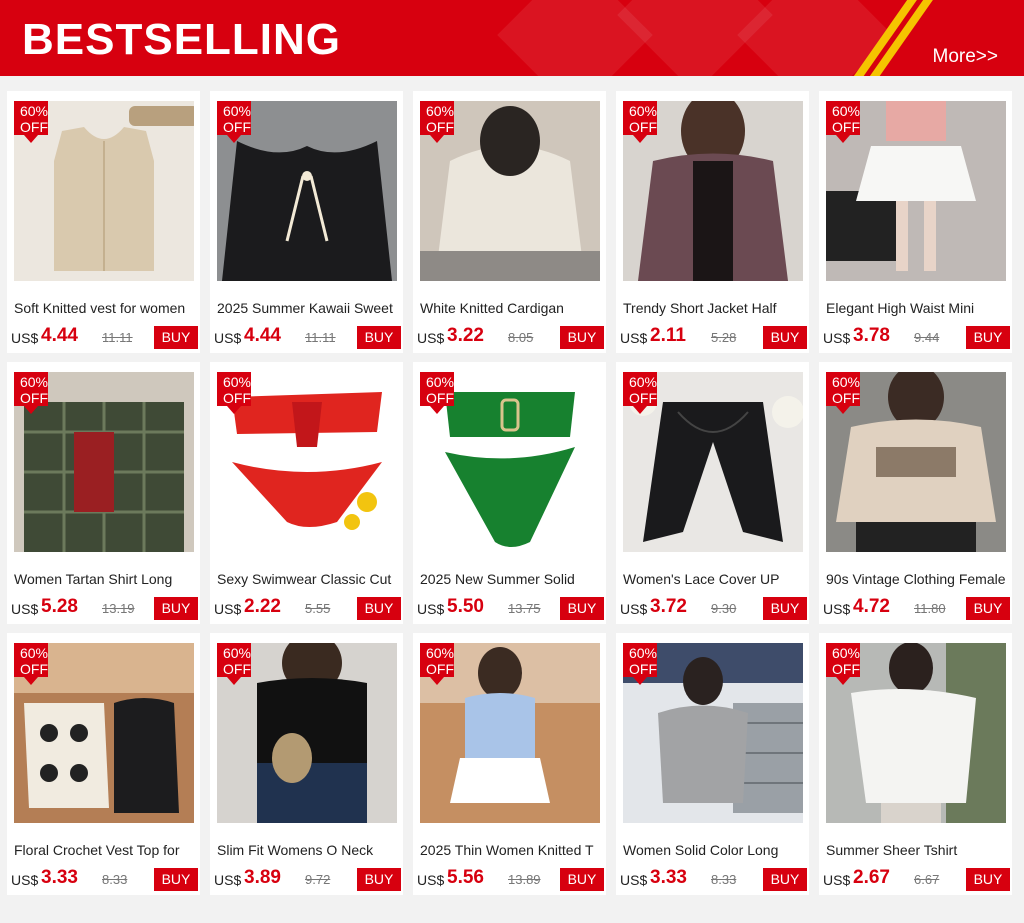 This screenshot has height=923, width=1024. Describe the element at coordinates (524, 879) in the screenshot. I see `original-price: 13.89` at that location.